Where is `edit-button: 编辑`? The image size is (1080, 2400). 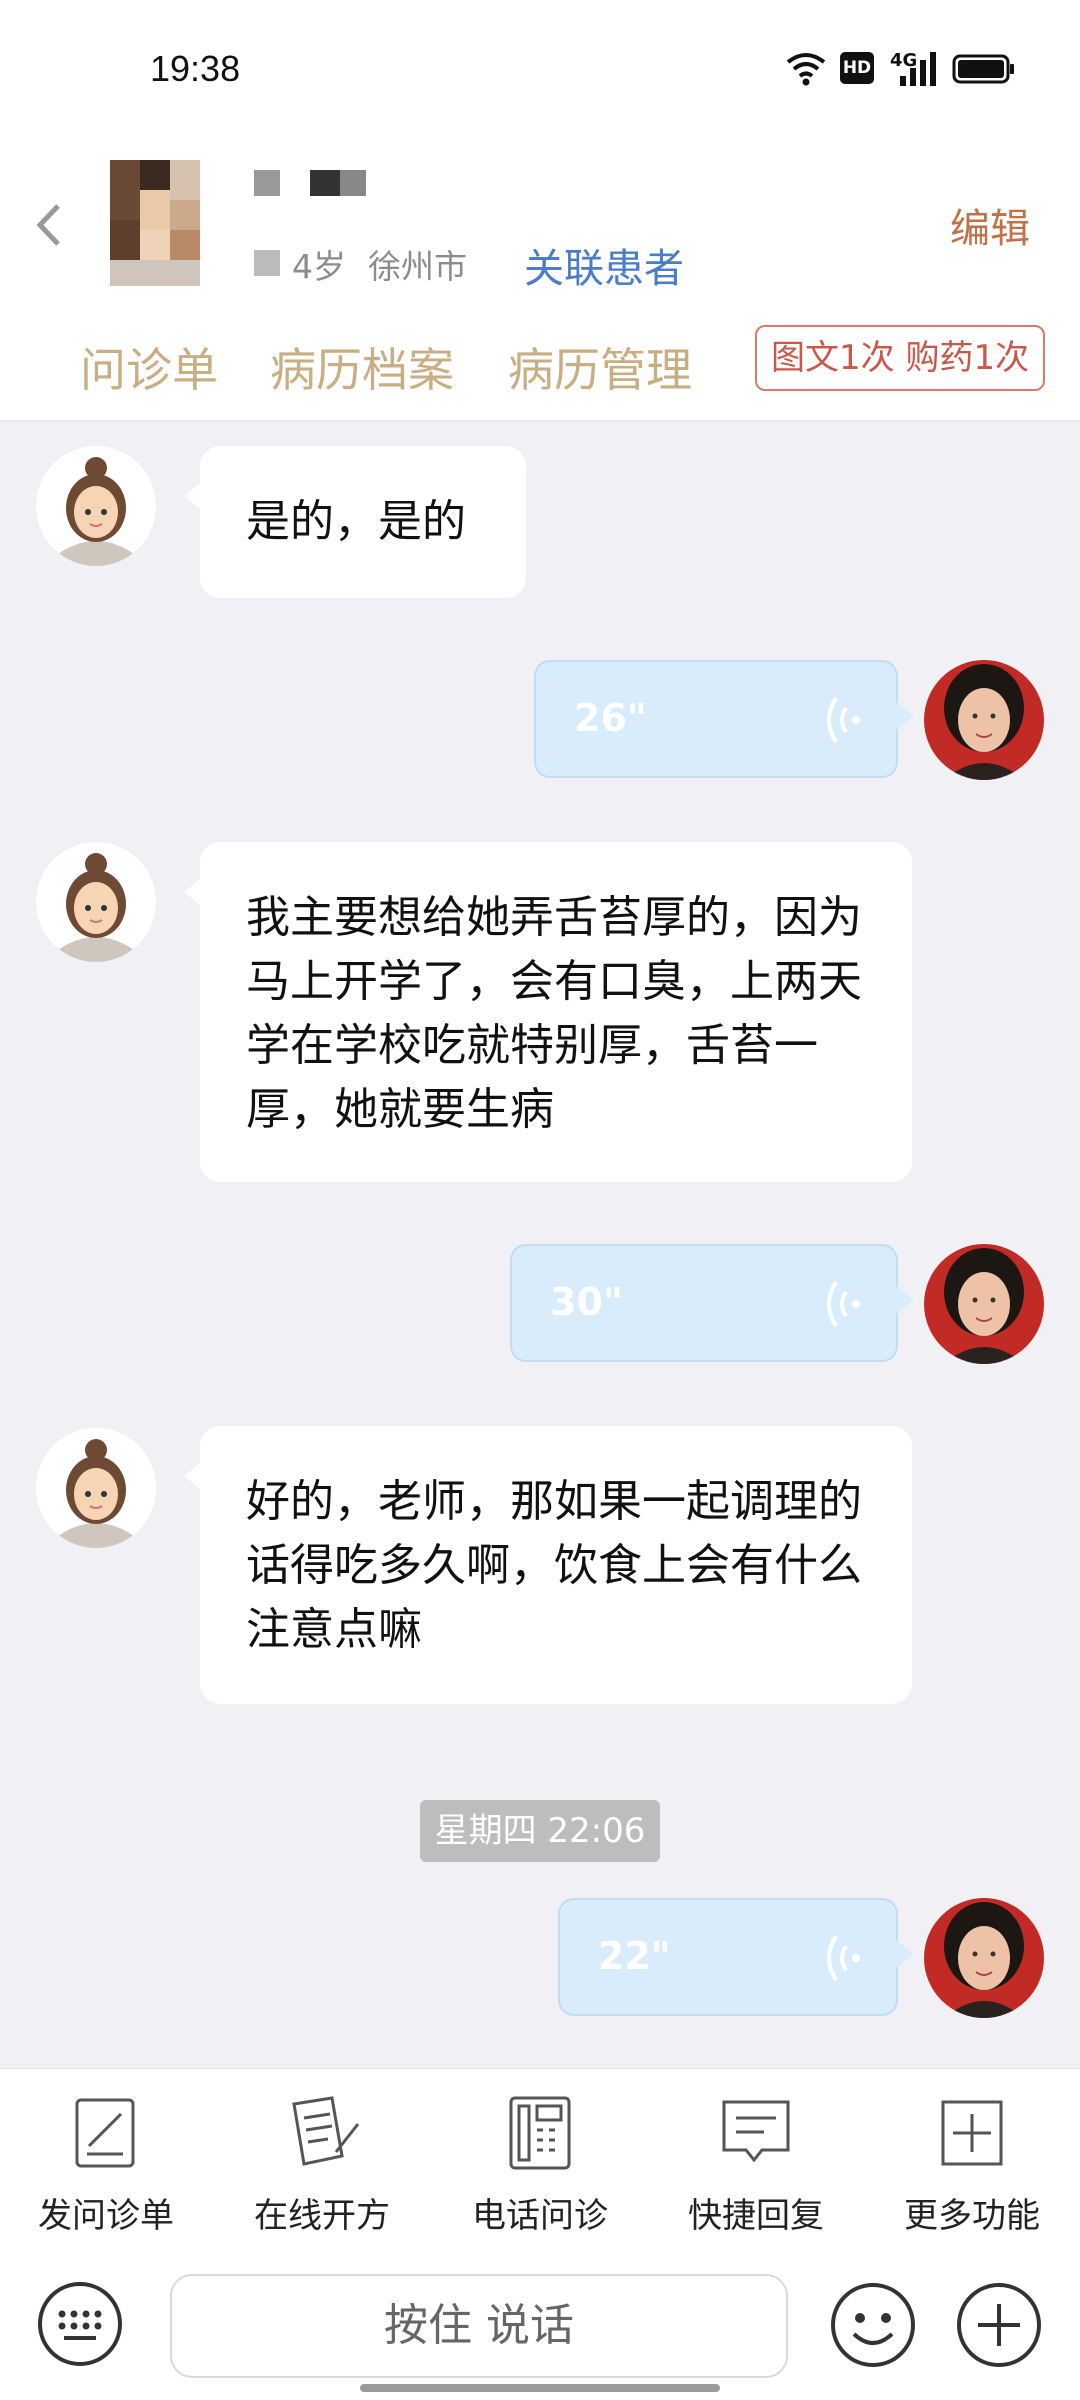
edit-button: 编辑 is located at coordinates (990, 225).